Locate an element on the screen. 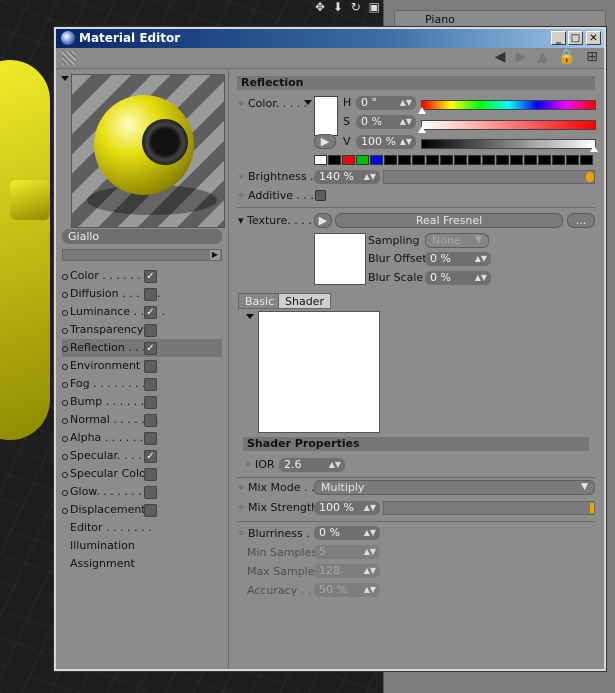  tab-basic: Basic is located at coordinates (260, 301).